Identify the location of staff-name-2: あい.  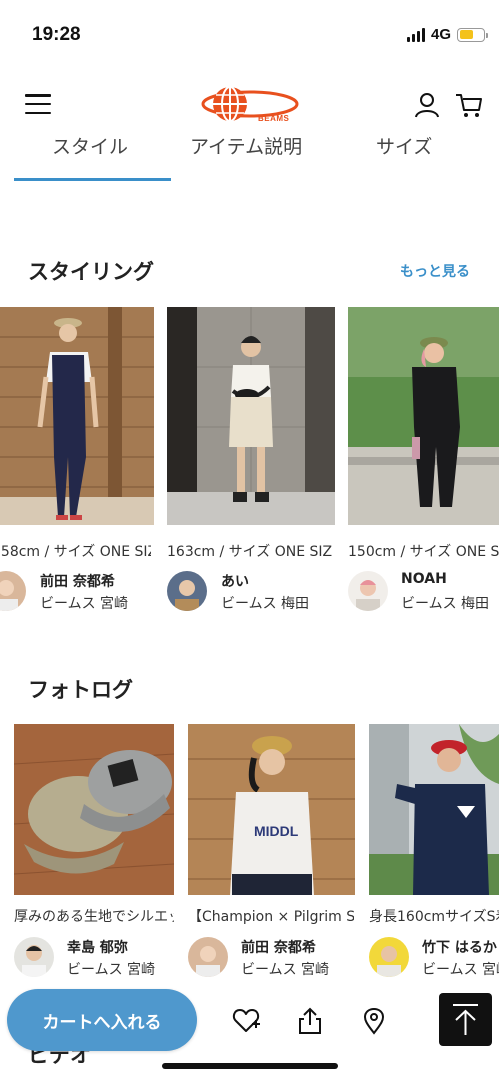
(235, 581).